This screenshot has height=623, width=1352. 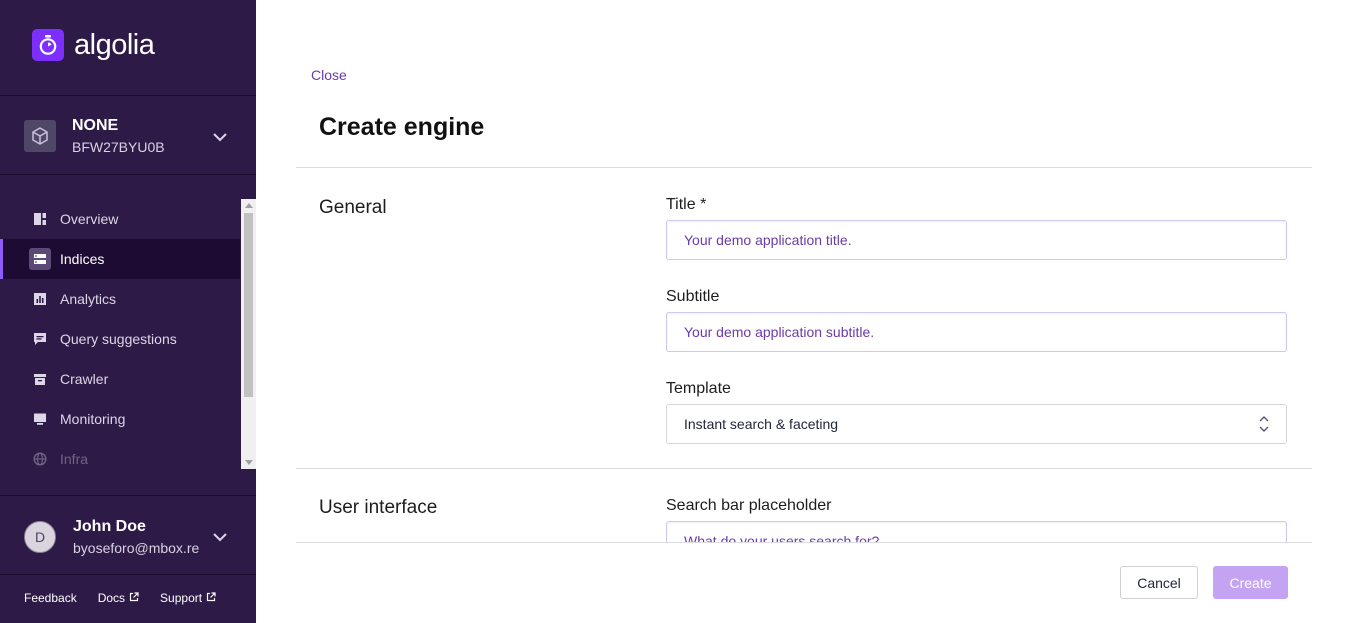 I want to click on scroll-thumb, so click(x=248, y=305).